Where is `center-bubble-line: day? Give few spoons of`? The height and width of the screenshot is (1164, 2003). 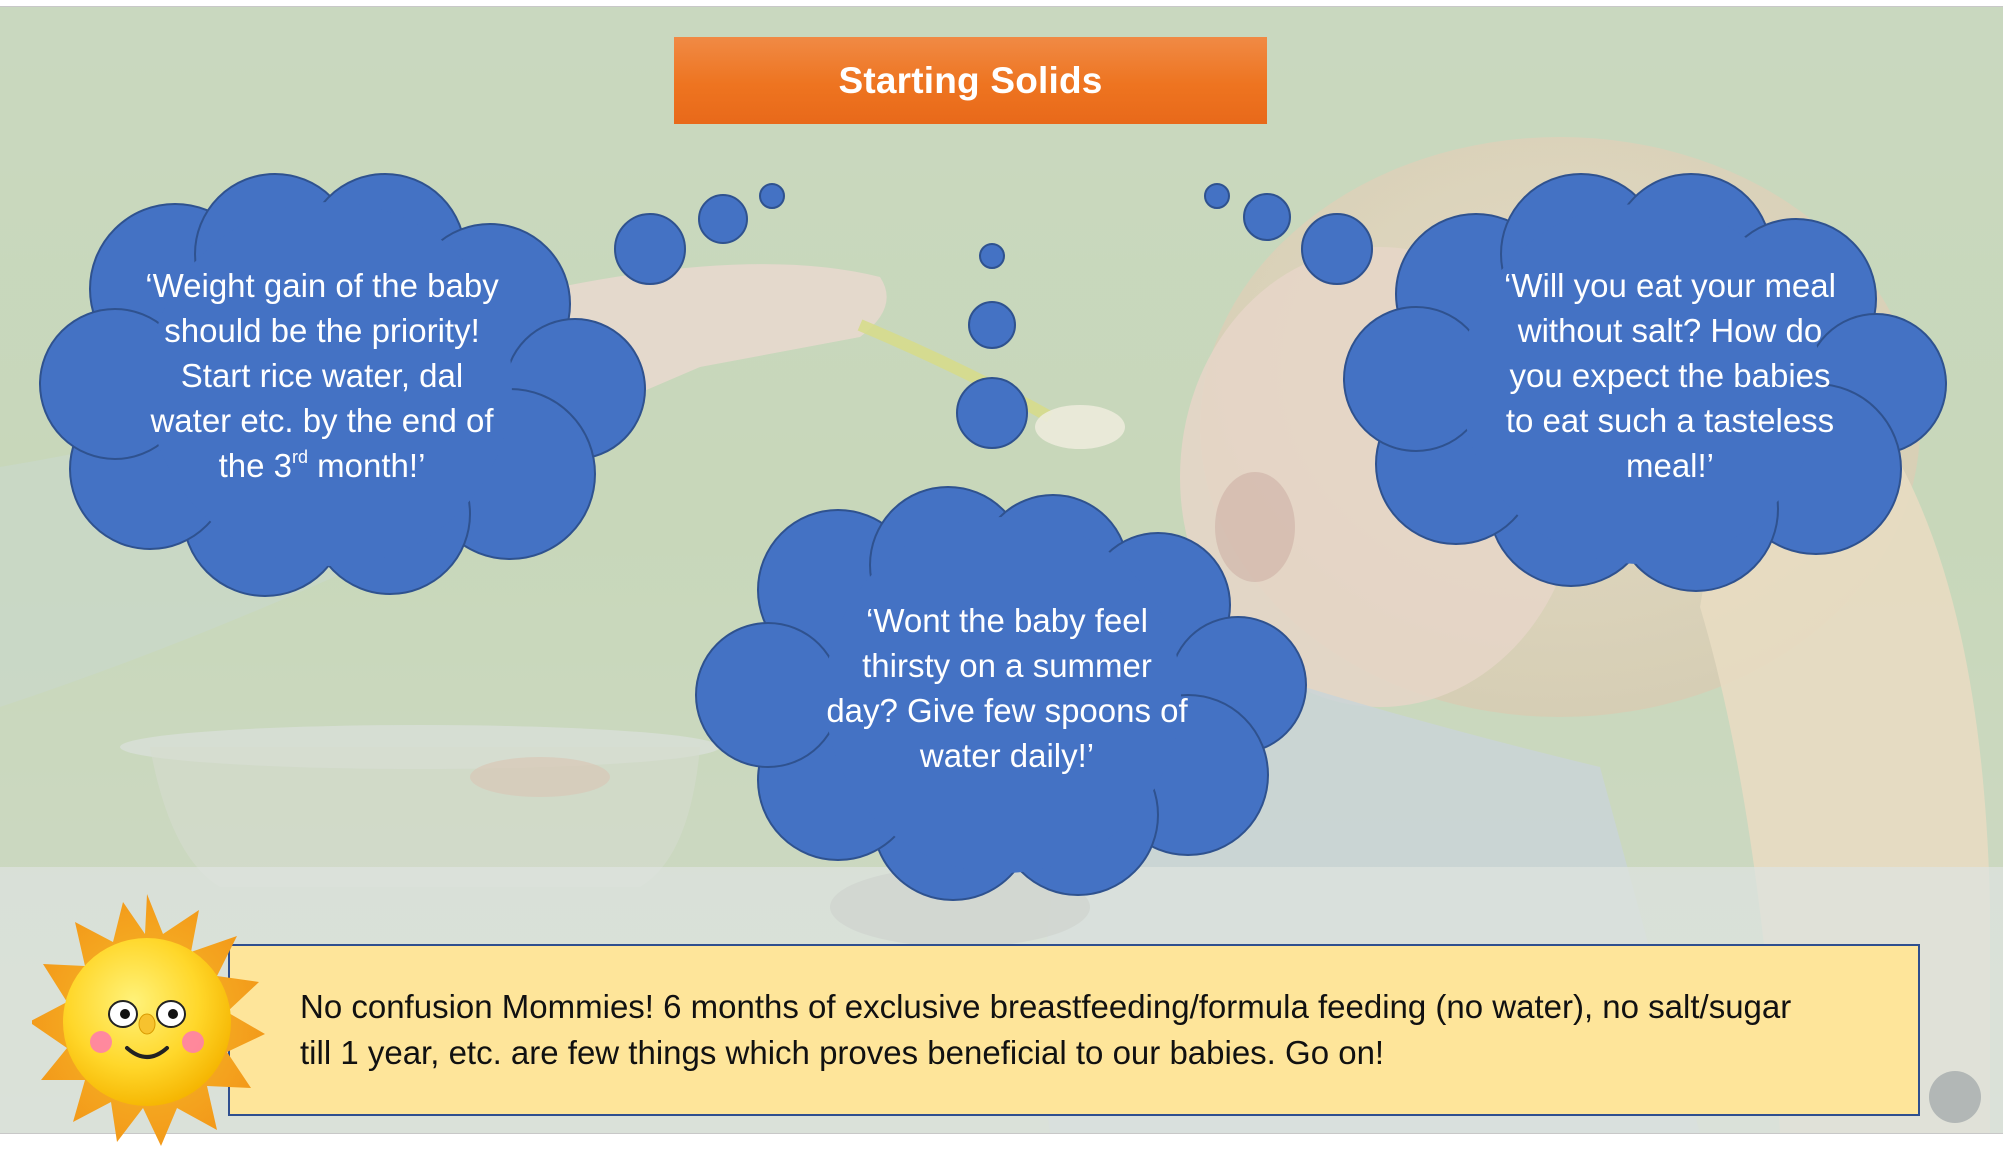 center-bubble-line: day? Give few spoons of is located at coordinates (1007, 710).